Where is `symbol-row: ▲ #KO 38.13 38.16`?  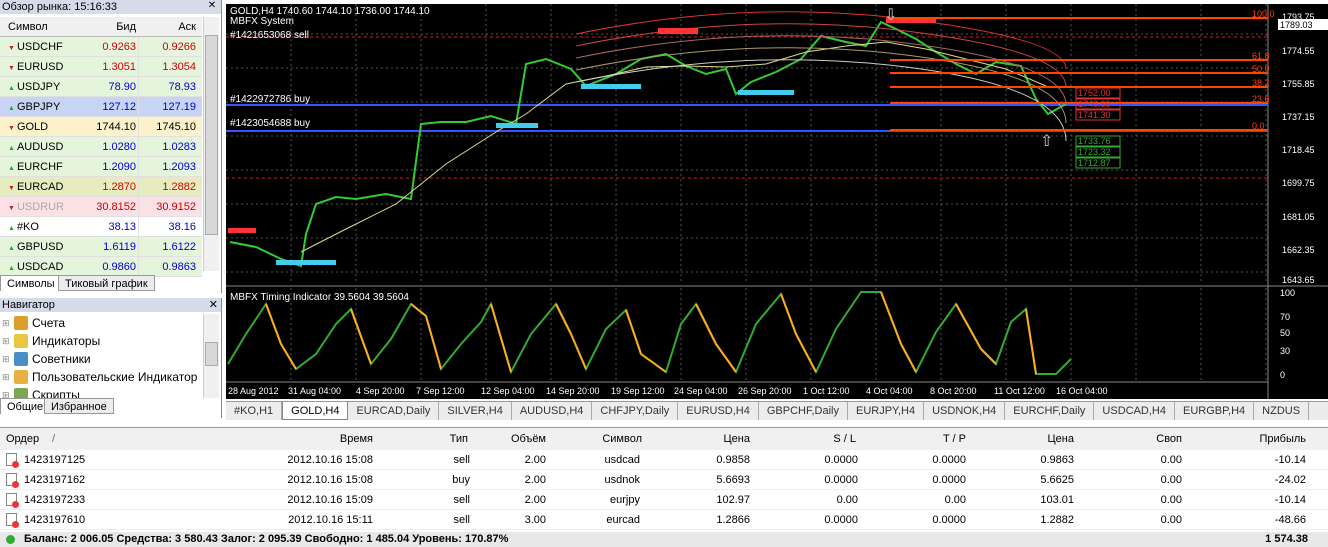 symbol-row: ▲ #KO 38.13 38.16 is located at coordinates (101, 227).